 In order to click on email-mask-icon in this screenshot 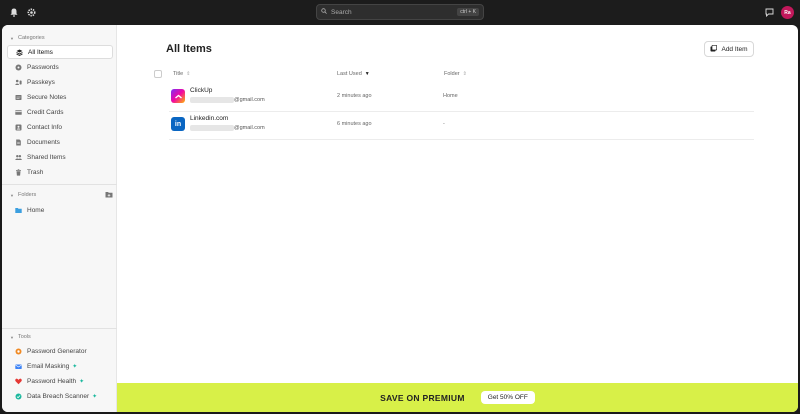, I will do `click(18, 366)`.